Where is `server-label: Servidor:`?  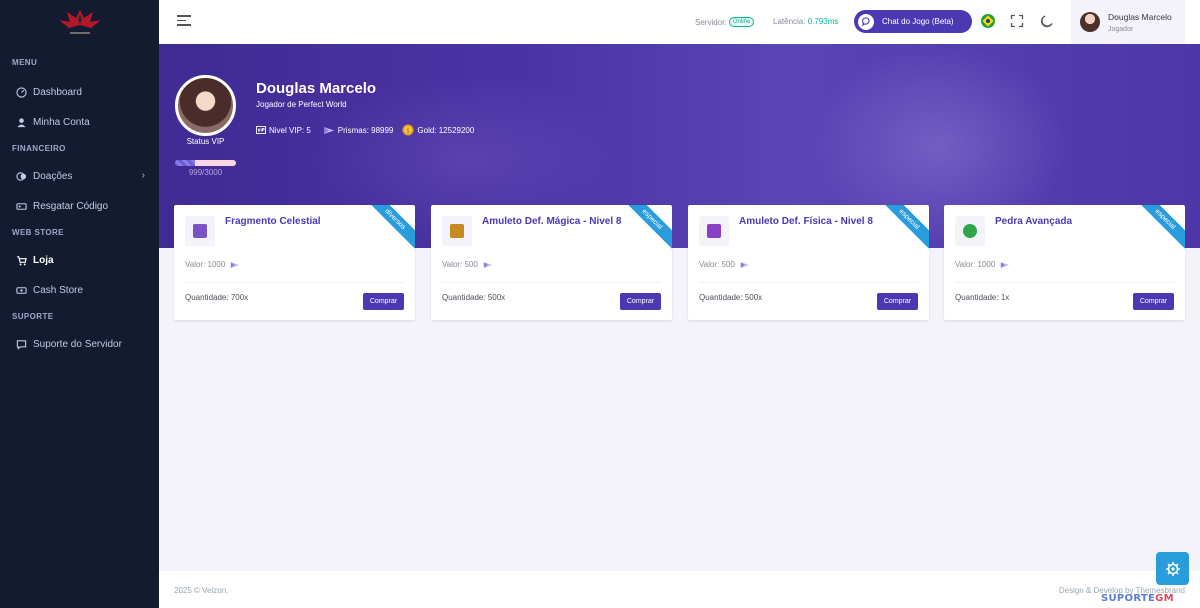 server-label: Servidor: is located at coordinates (711, 22).